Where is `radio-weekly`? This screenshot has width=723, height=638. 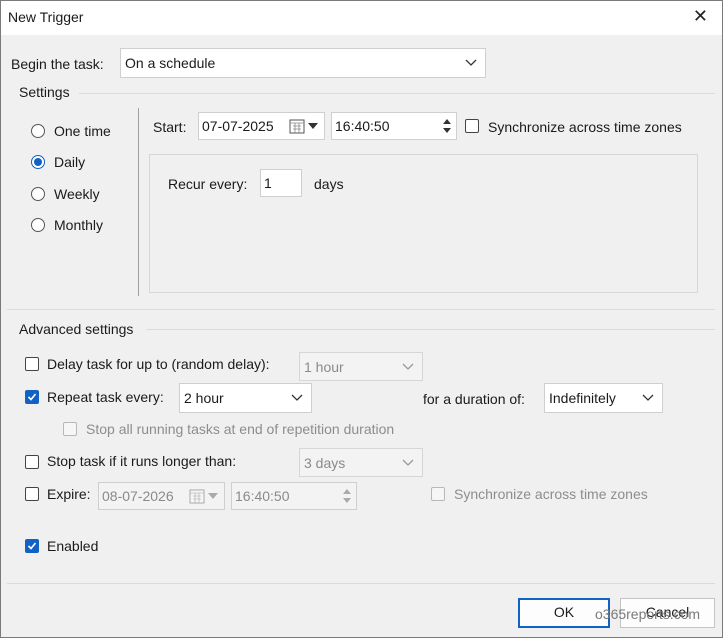 radio-weekly is located at coordinates (38, 194).